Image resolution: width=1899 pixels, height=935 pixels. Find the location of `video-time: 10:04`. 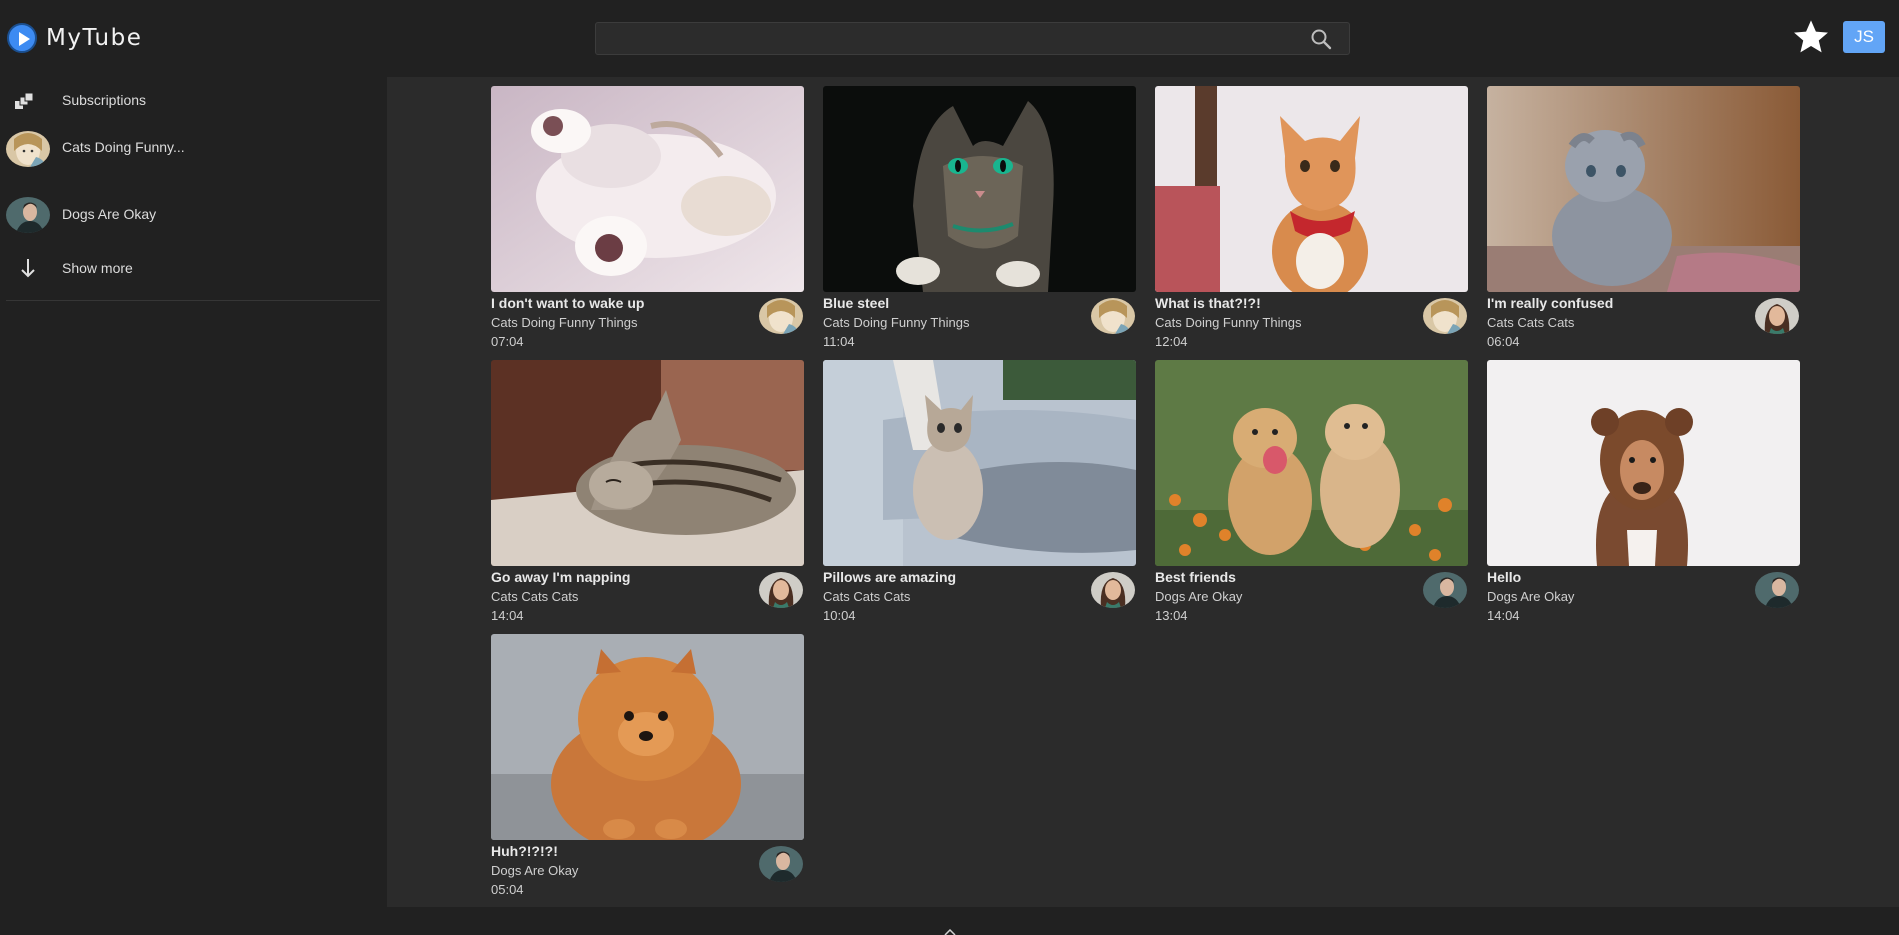

video-time: 10:04 is located at coordinates (839, 615).